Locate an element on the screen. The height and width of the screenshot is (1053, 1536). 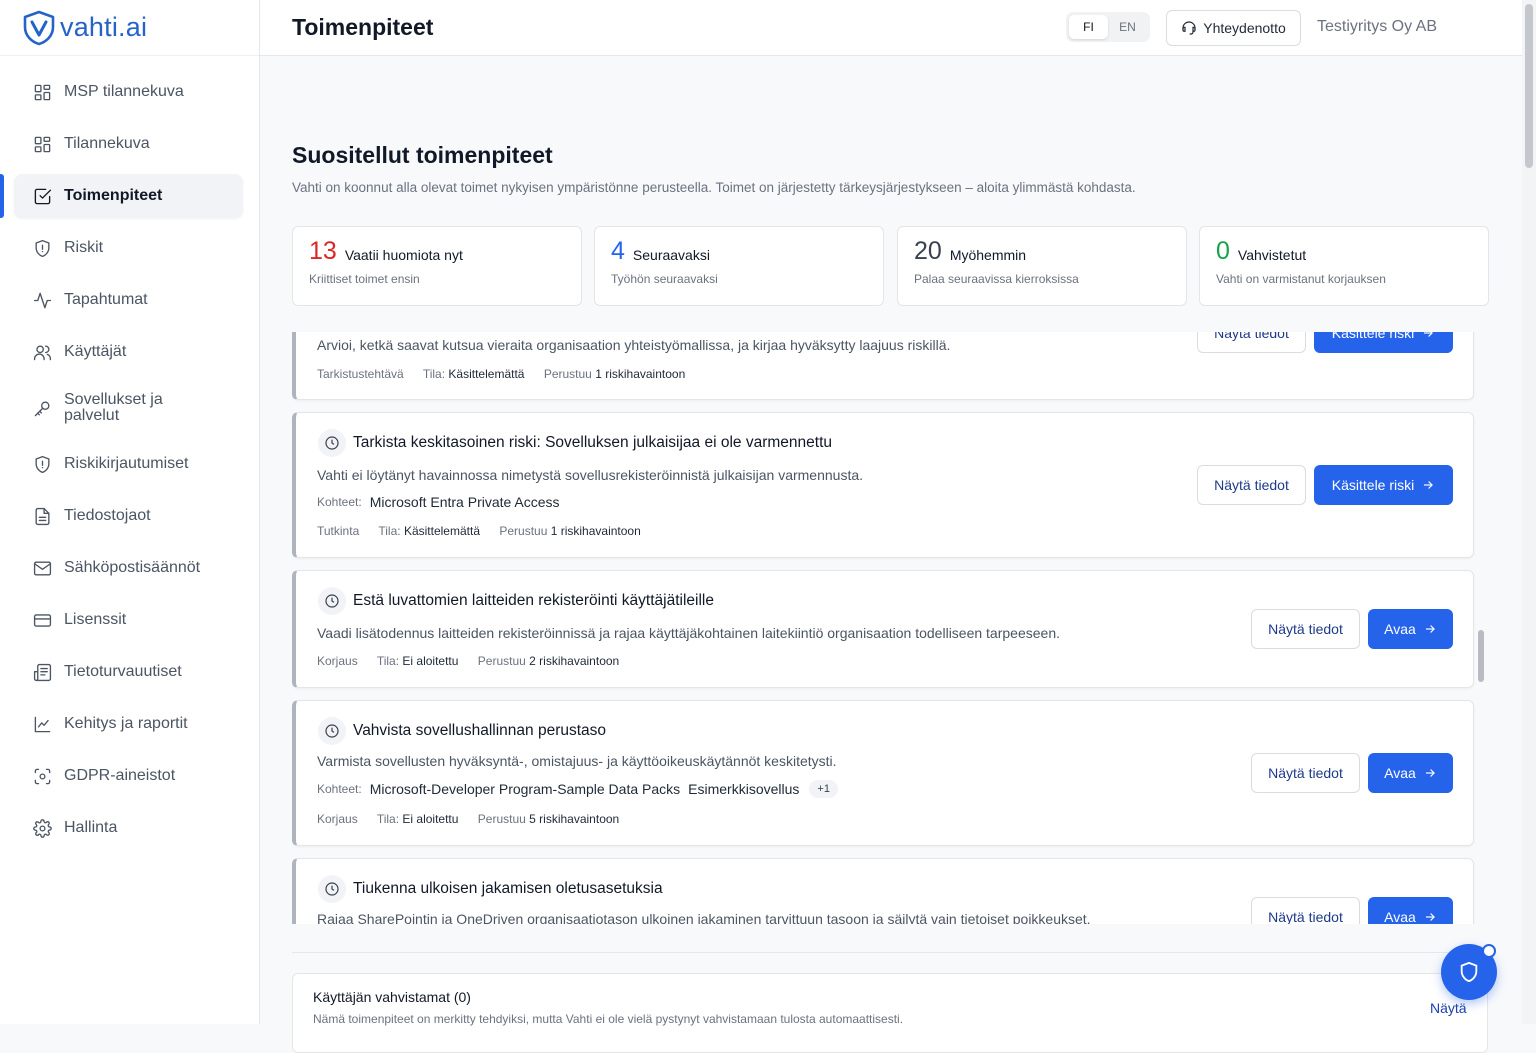
sidebar-item-kehitys: Kehitys ja raportit is located at coordinates (128, 724).